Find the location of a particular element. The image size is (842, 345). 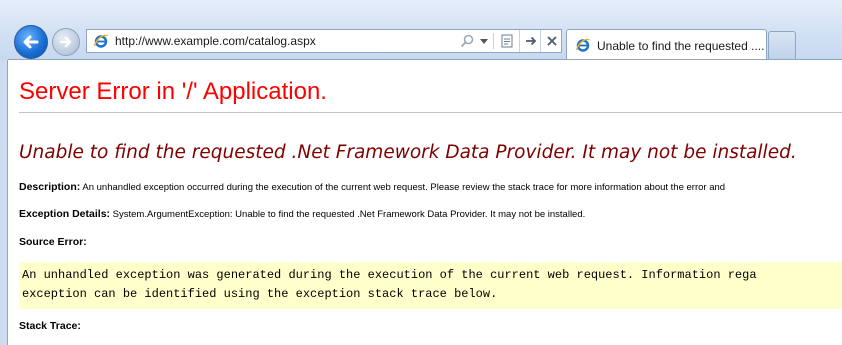

new-tab-icon is located at coordinates (782, 45).